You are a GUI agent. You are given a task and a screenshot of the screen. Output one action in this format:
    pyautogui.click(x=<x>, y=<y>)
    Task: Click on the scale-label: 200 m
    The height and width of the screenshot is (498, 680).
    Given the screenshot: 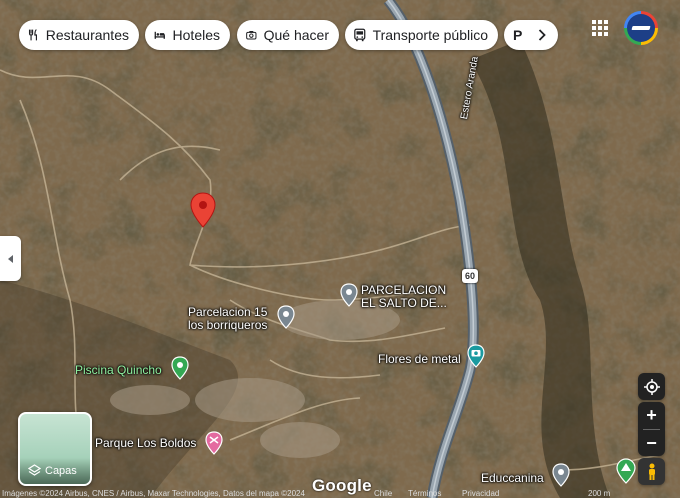 What is the action you would take?
    pyautogui.click(x=599, y=494)
    